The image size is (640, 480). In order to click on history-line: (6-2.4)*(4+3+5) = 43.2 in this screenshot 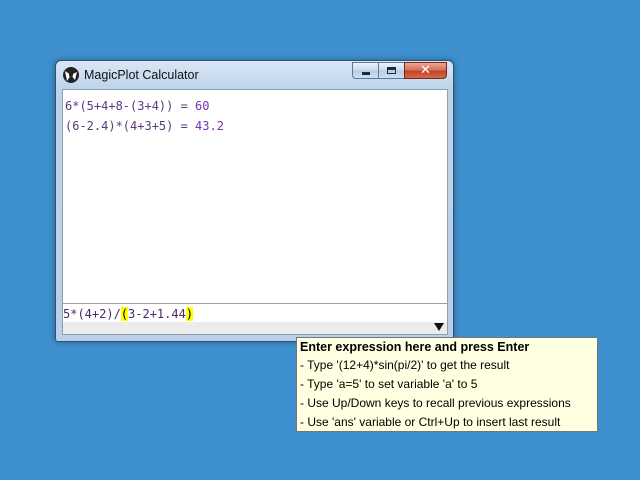, I will do `click(255, 126)`.